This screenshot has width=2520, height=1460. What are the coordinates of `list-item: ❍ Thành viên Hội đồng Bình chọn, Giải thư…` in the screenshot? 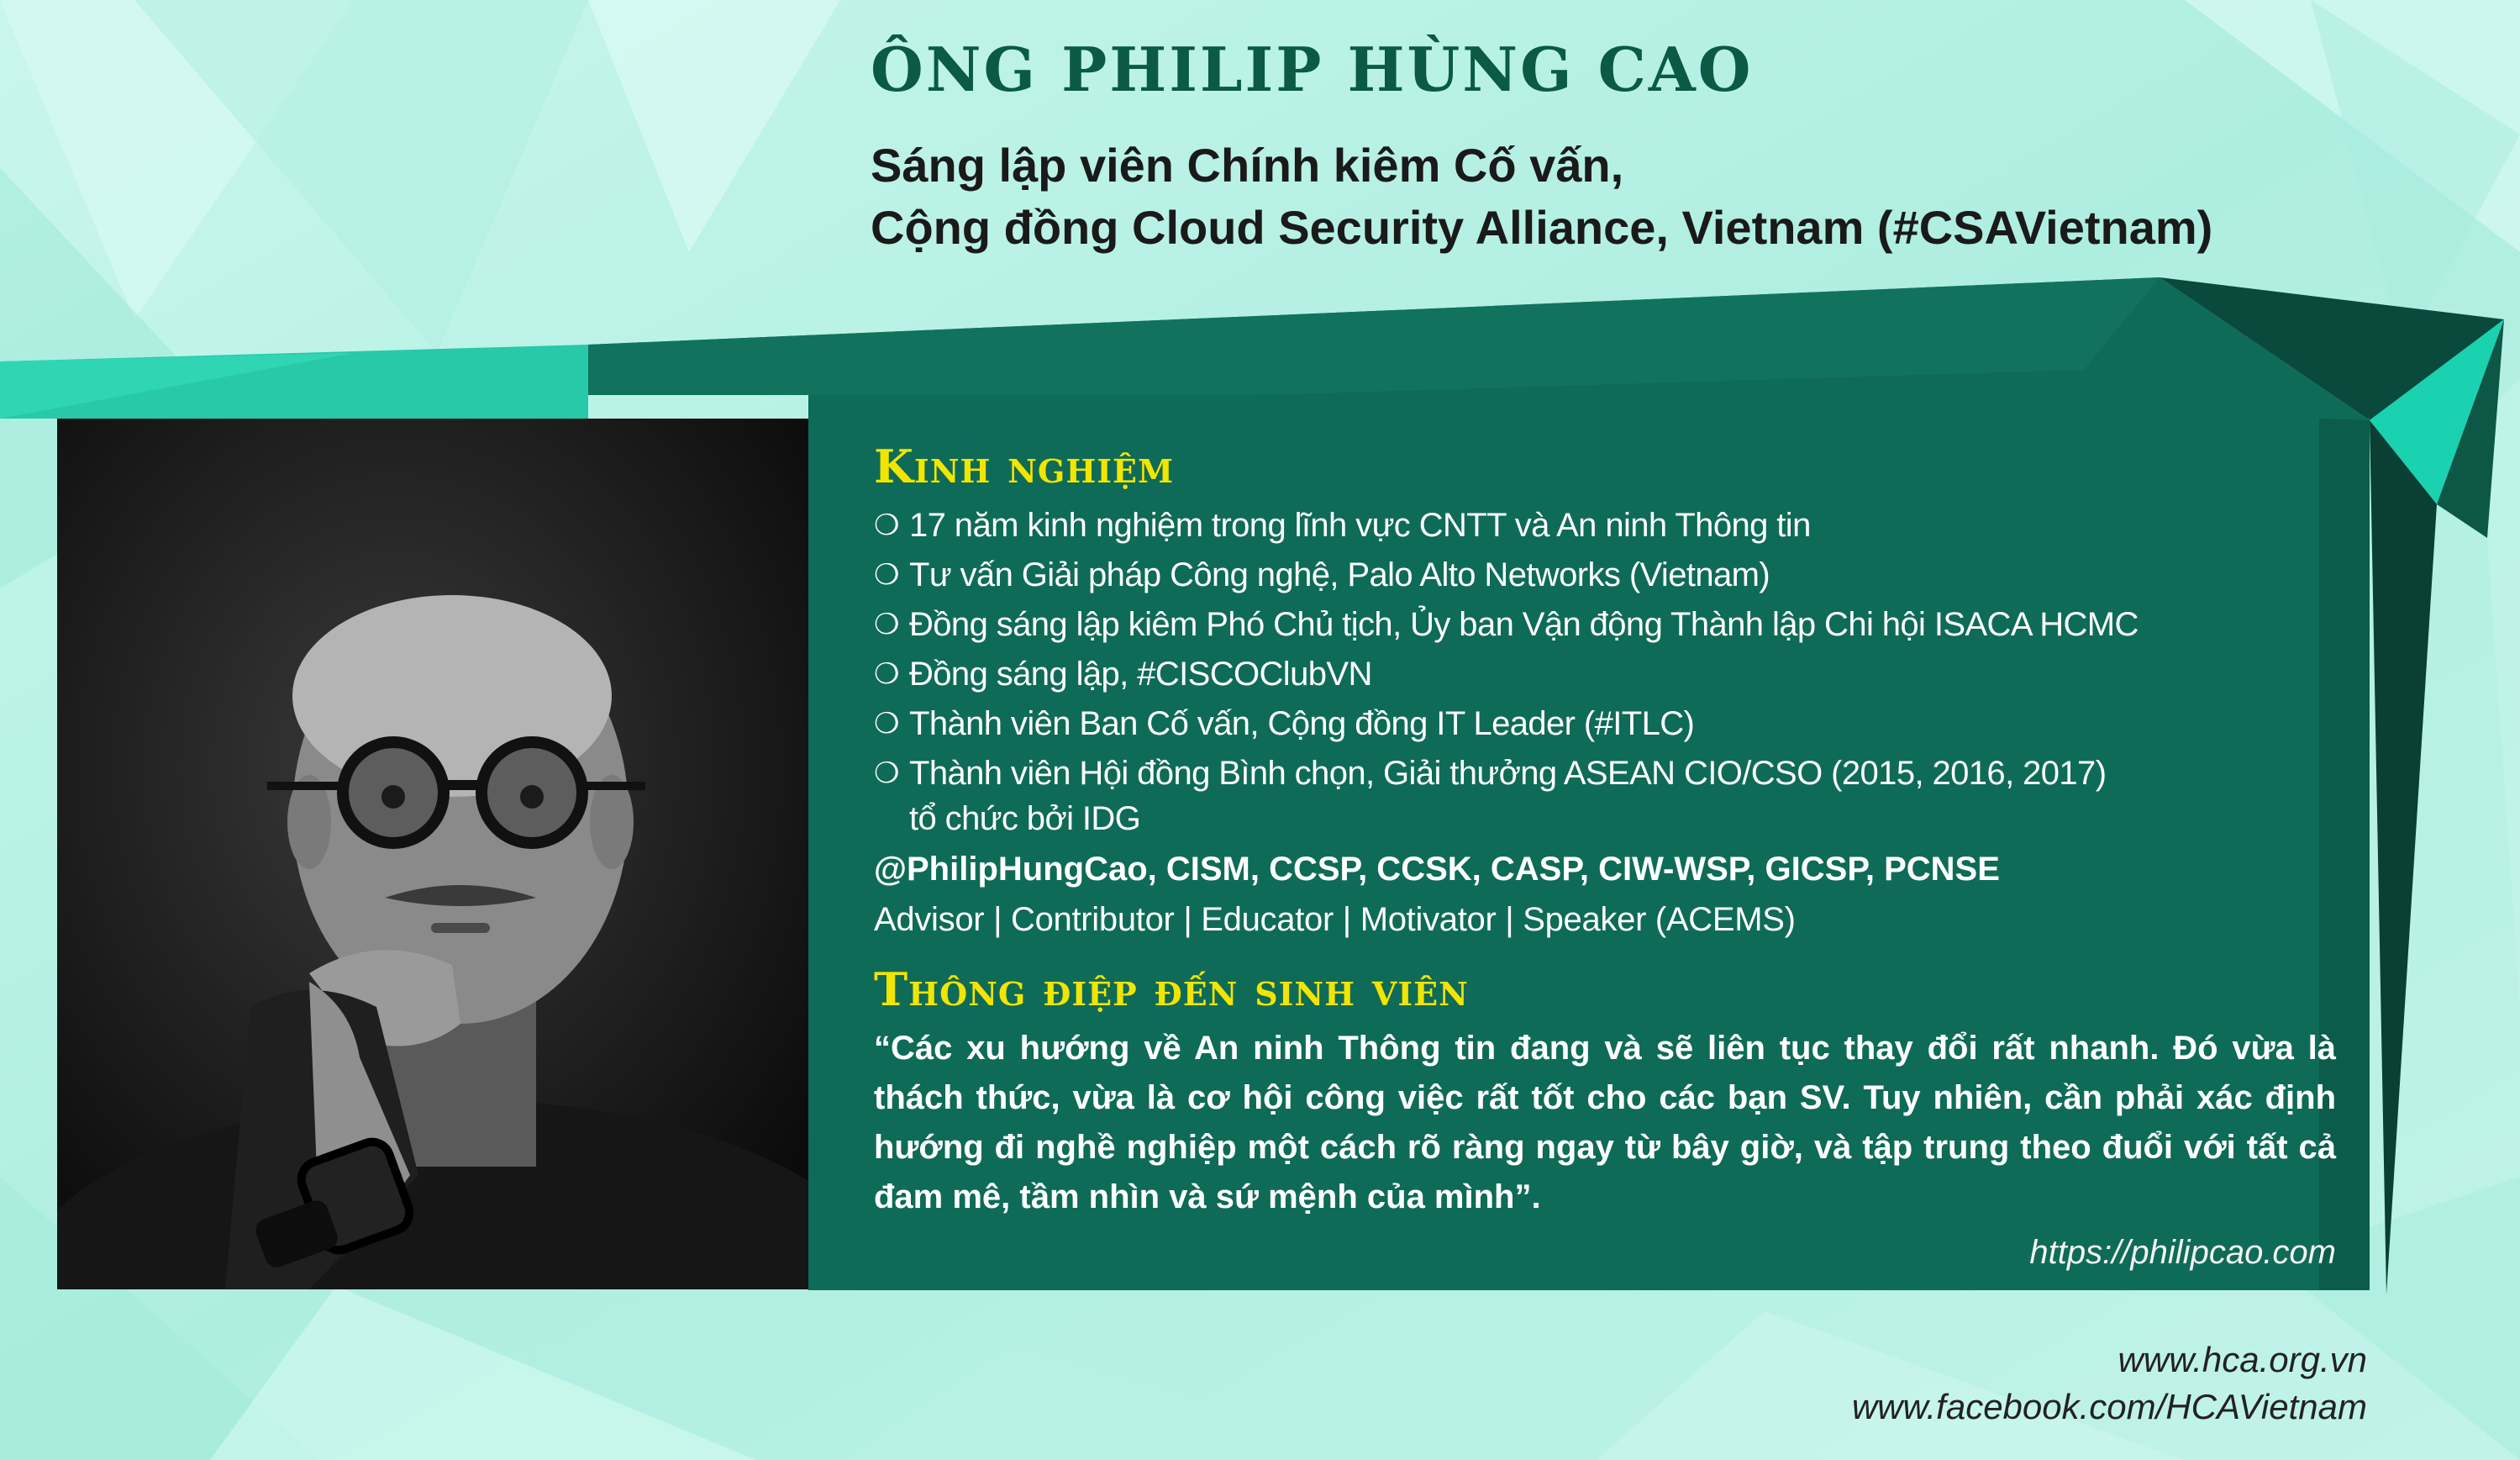 It's located at (1605, 794).